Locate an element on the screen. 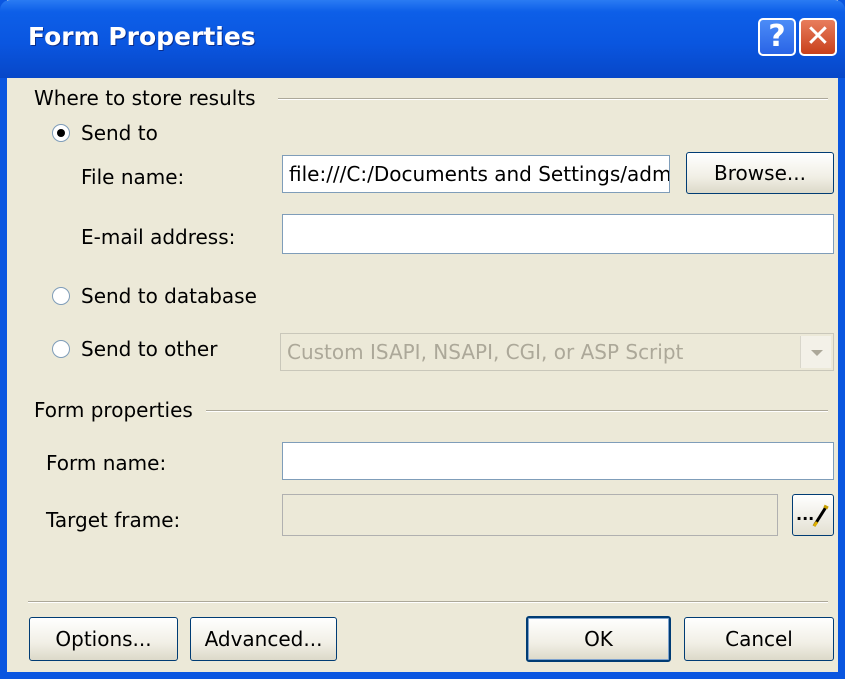  send-to-radio is located at coordinates (61, 133).